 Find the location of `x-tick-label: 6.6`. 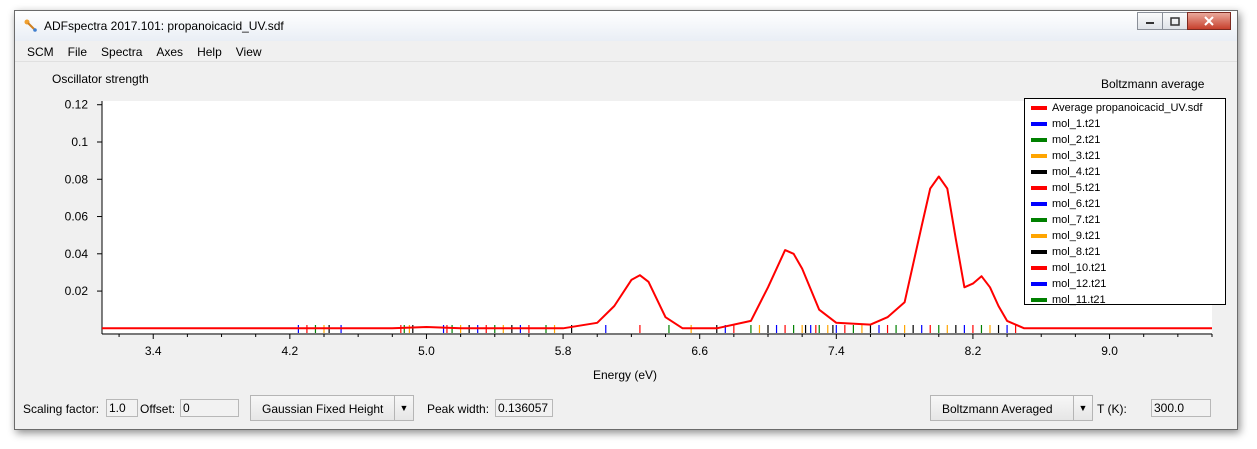

x-tick-label: 6.6 is located at coordinates (699, 351).